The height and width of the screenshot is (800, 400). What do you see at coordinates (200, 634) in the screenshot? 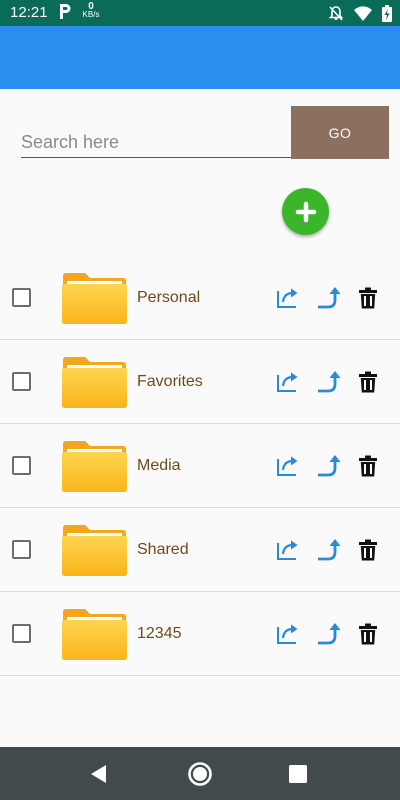
I see `folder-row: 12345` at bounding box center [200, 634].